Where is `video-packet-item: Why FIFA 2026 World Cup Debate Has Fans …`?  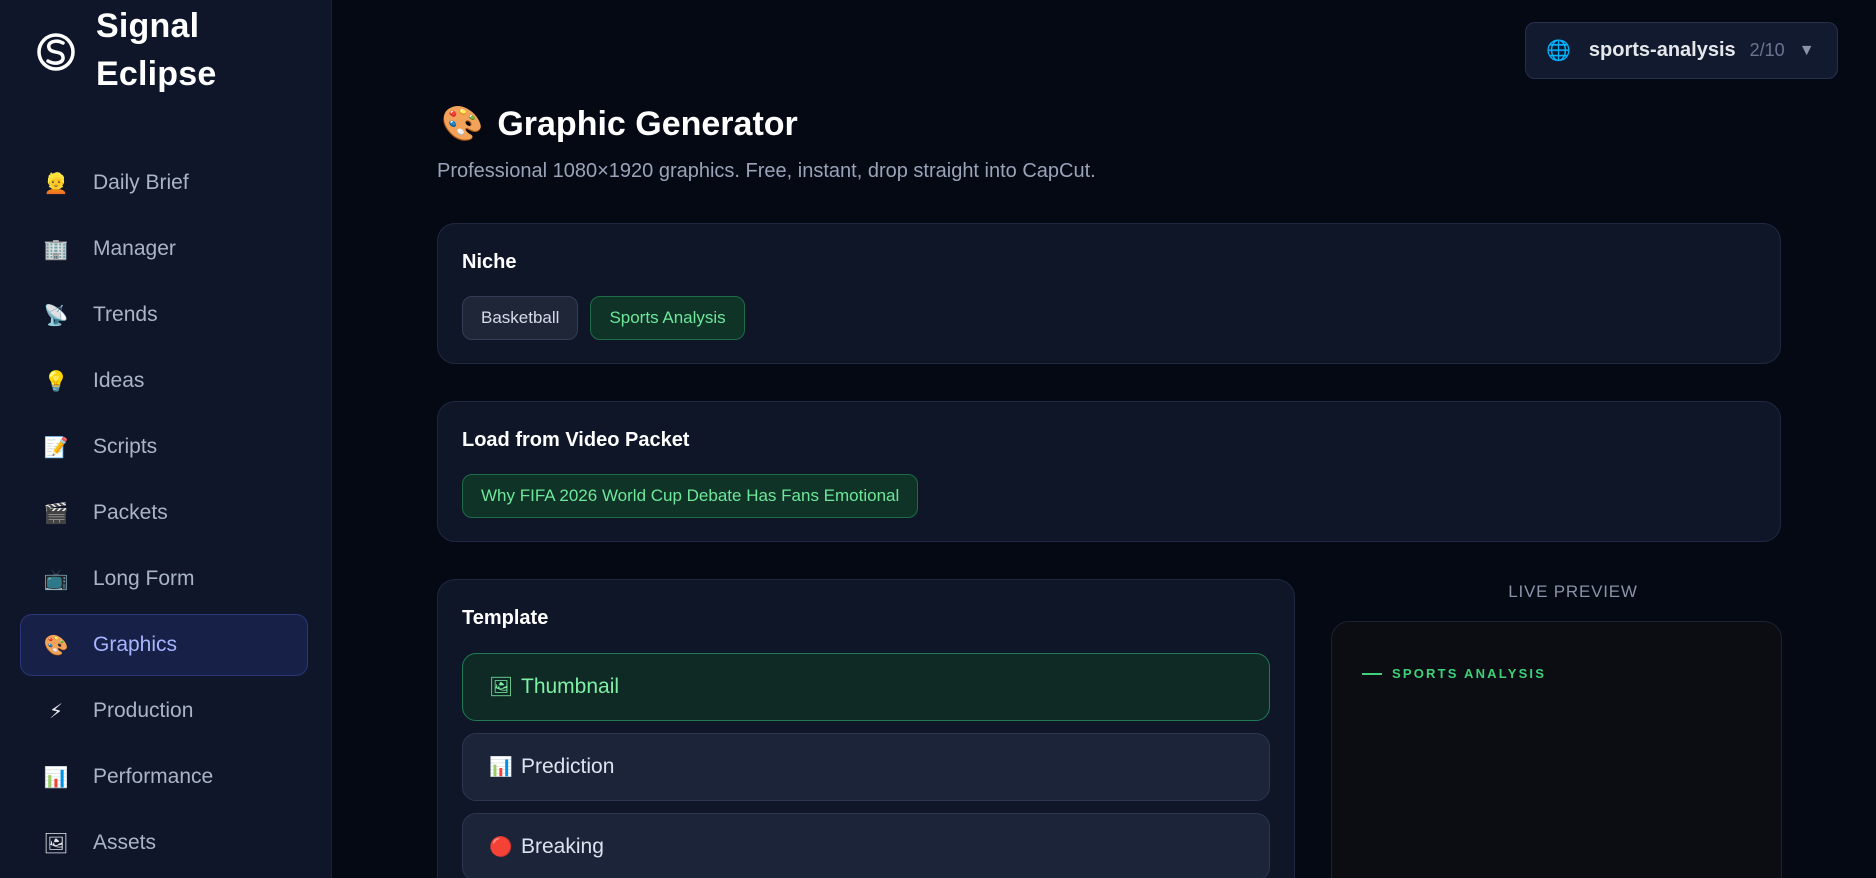
video-packet-item: Why FIFA 2026 World Cup Debate Has Fans … is located at coordinates (690, 496).